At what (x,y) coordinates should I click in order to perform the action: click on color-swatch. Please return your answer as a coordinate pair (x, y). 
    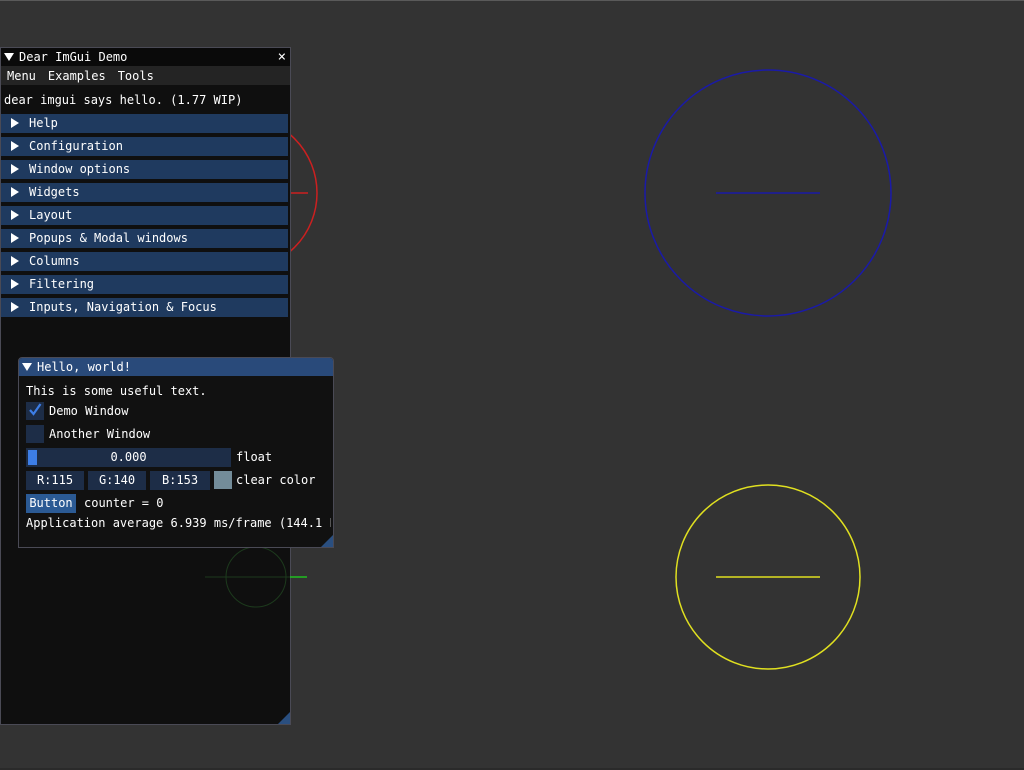
    Looking at the image, I should click on (223, 480).